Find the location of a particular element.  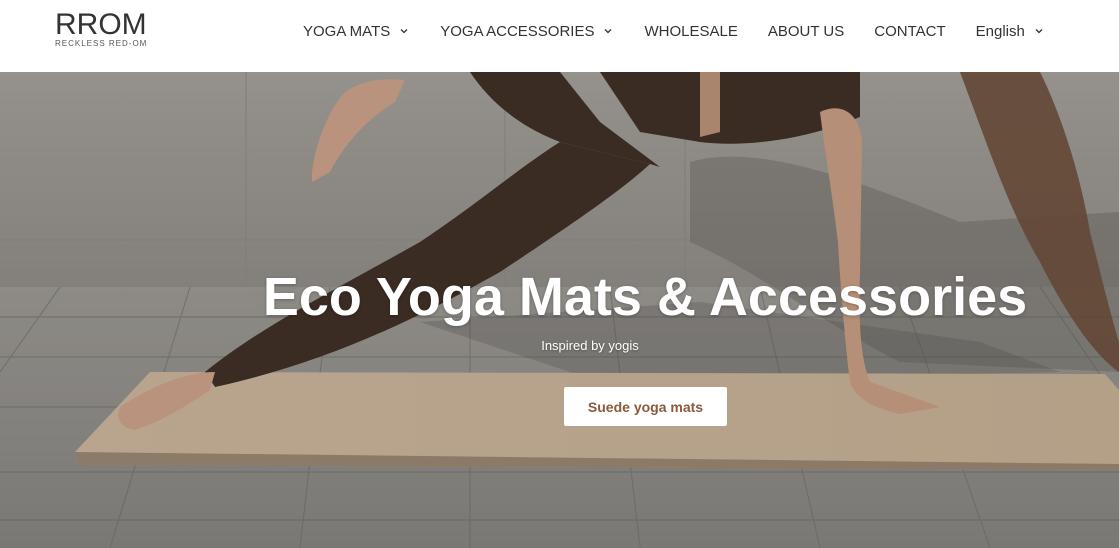

nav-item-contact: CONTACT is located at coordinates (909, 31).